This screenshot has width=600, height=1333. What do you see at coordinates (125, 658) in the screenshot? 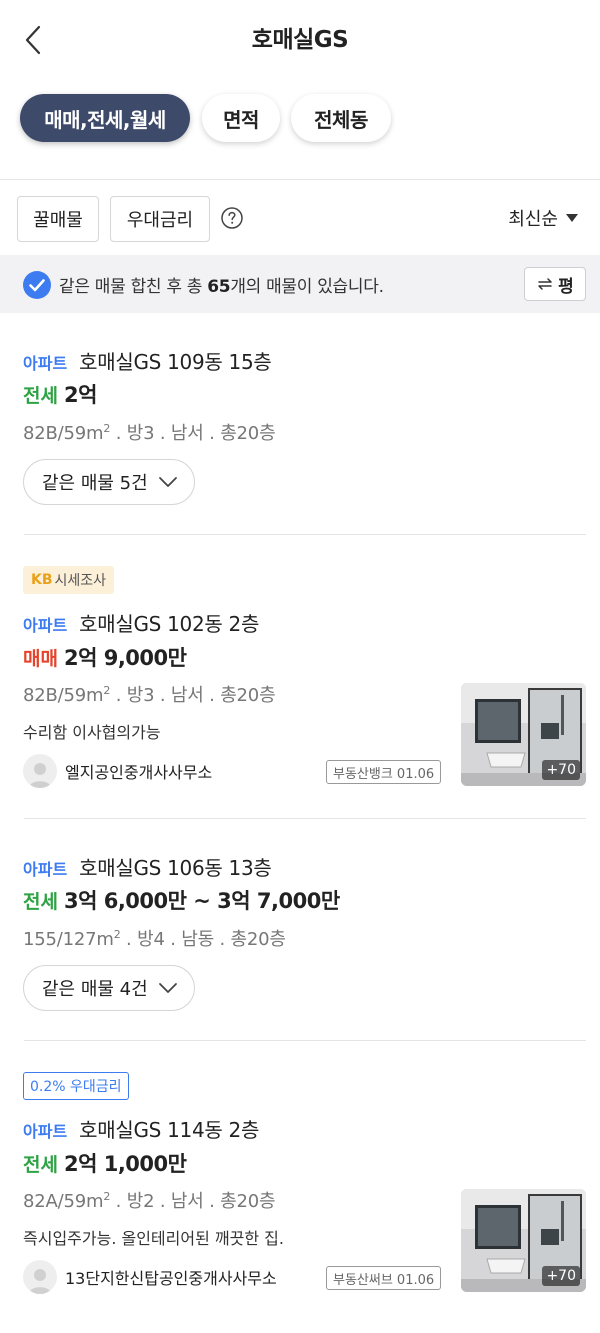
I see `price: 2억 9,000만` at bounding box center [125, 658].